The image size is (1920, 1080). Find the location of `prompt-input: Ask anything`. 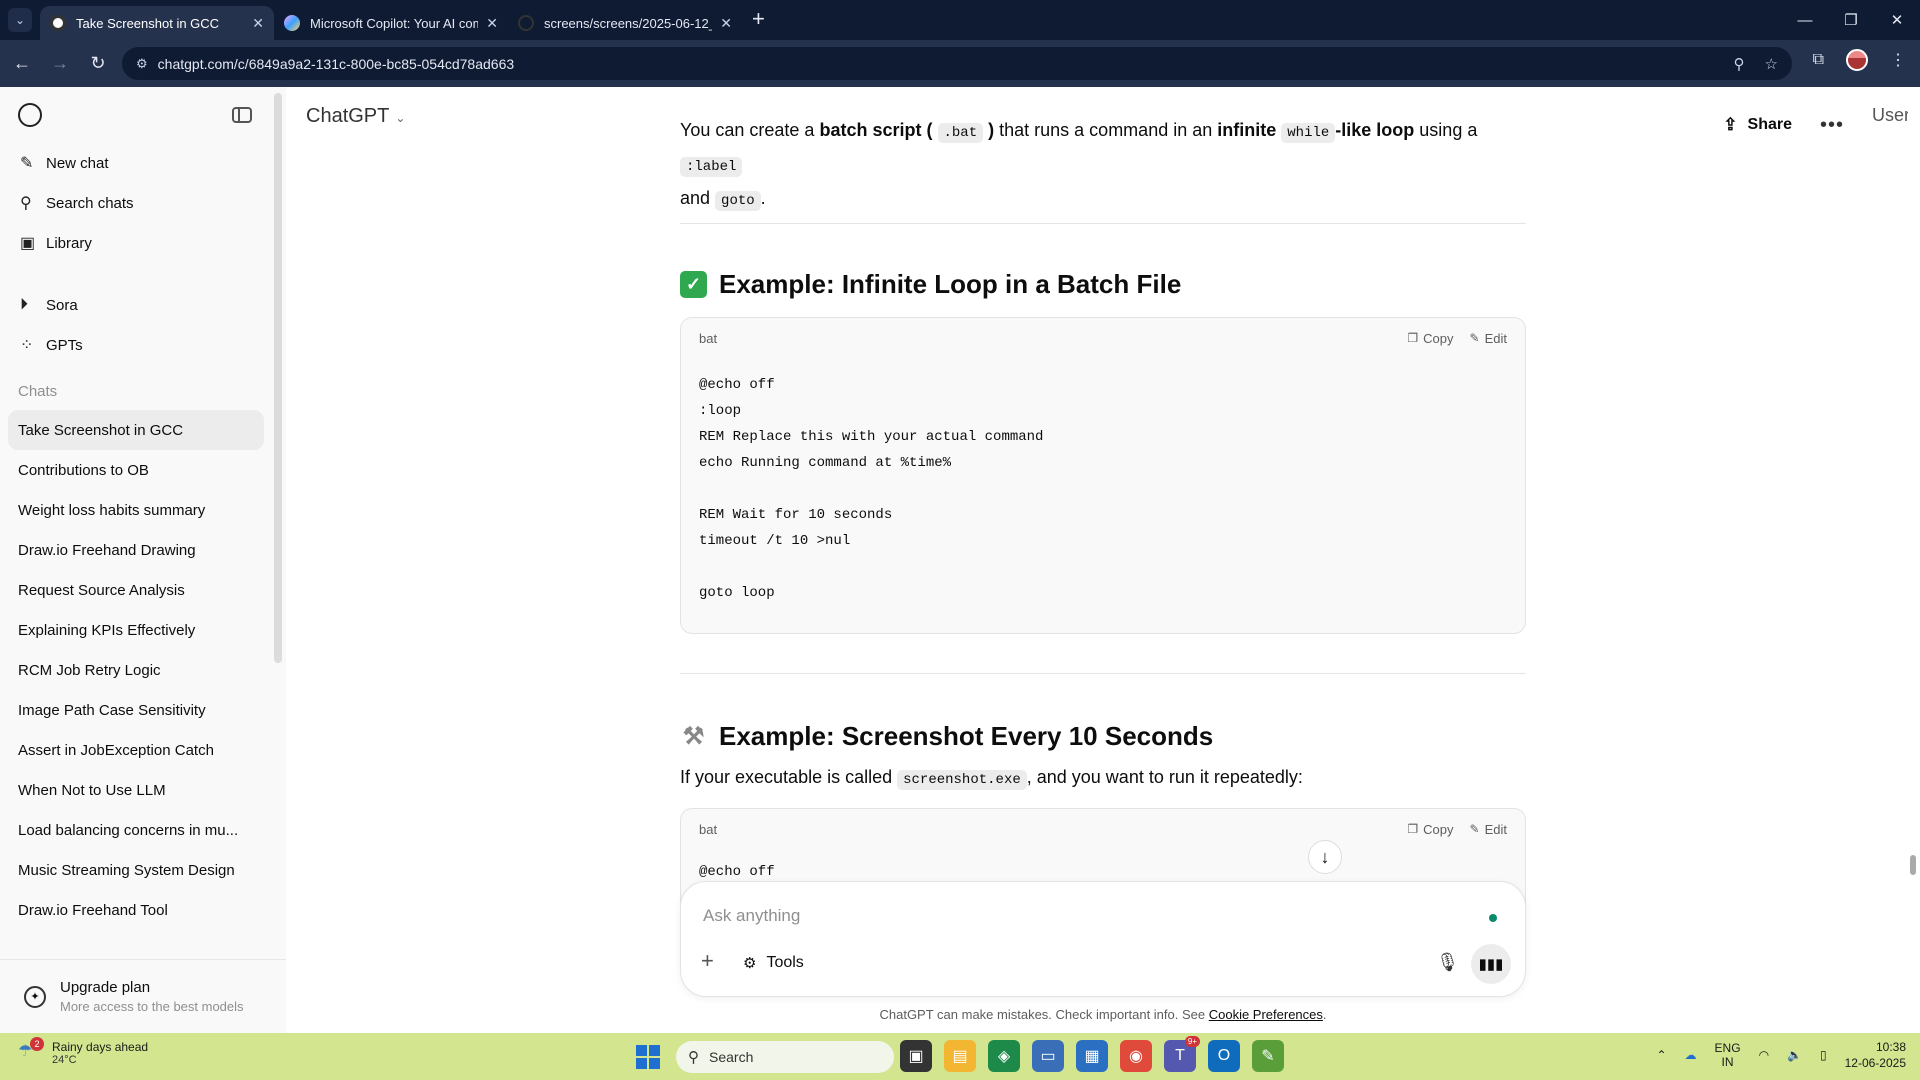

prompt-input: Ask anything is located at coordinates (751, 916).